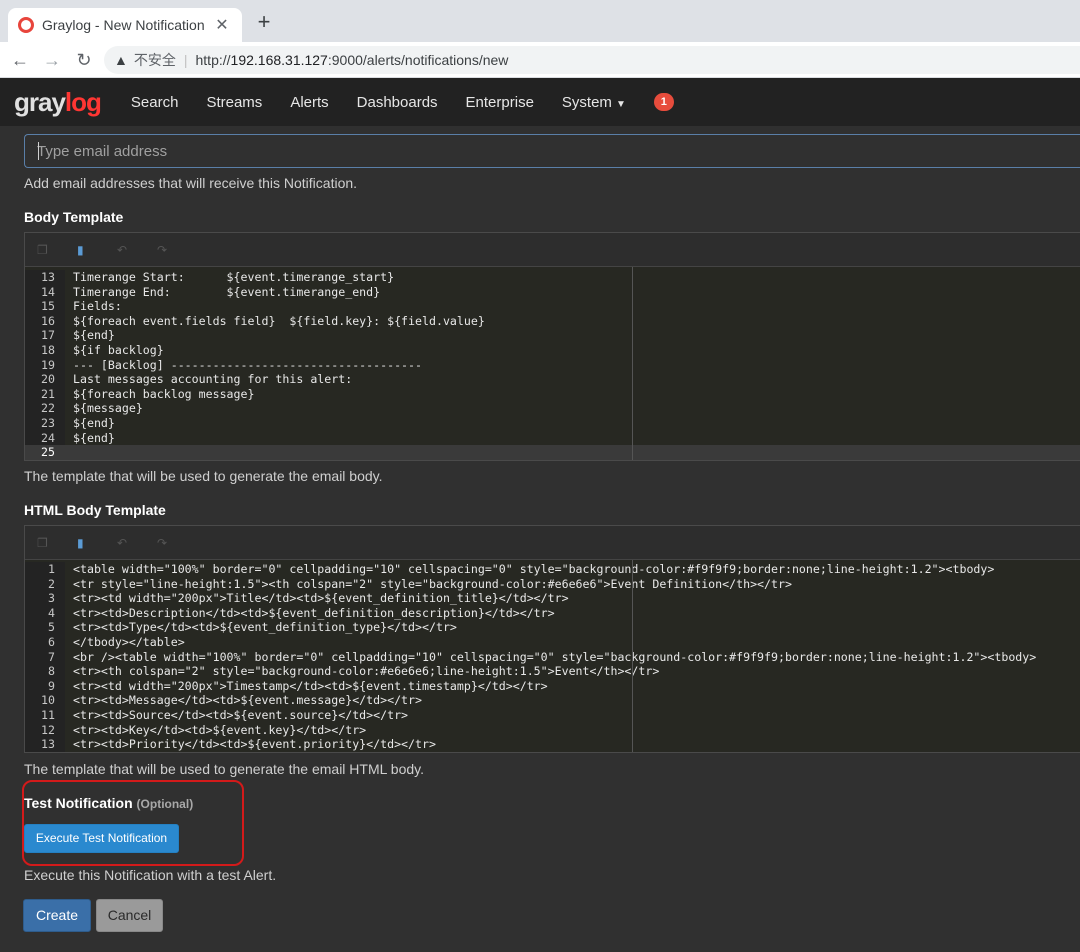 This screenshot has height=952, width=1080. Describe the element at coordinates (38, 151) in the screenshot. I see `text-cursor` at that location.